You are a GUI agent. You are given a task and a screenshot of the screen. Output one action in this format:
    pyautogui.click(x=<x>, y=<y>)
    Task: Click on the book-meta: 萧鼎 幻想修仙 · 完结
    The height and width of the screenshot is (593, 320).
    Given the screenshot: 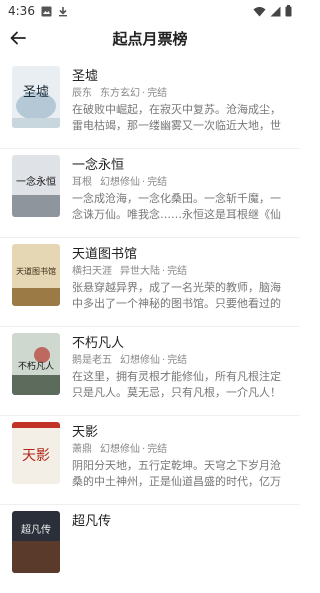 What is the action you would take?
    pyautogui.click(x=120, y=449)
    